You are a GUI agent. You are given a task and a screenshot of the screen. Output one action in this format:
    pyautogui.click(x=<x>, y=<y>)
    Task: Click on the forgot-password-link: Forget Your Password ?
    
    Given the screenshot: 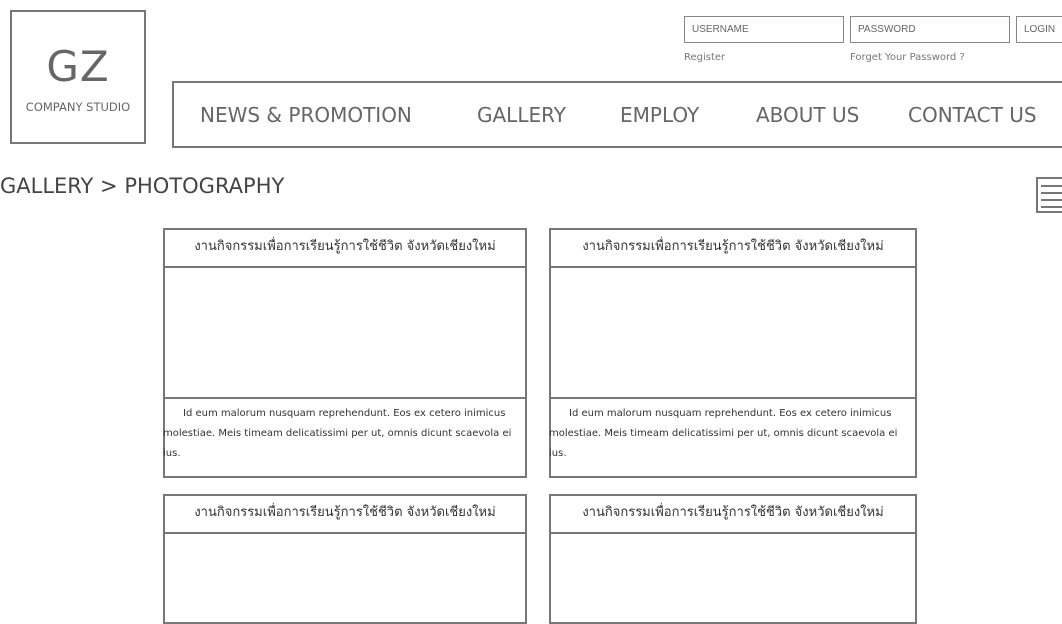 What is the action you would take?
    pyautogui.click(x=907, y=57)
    